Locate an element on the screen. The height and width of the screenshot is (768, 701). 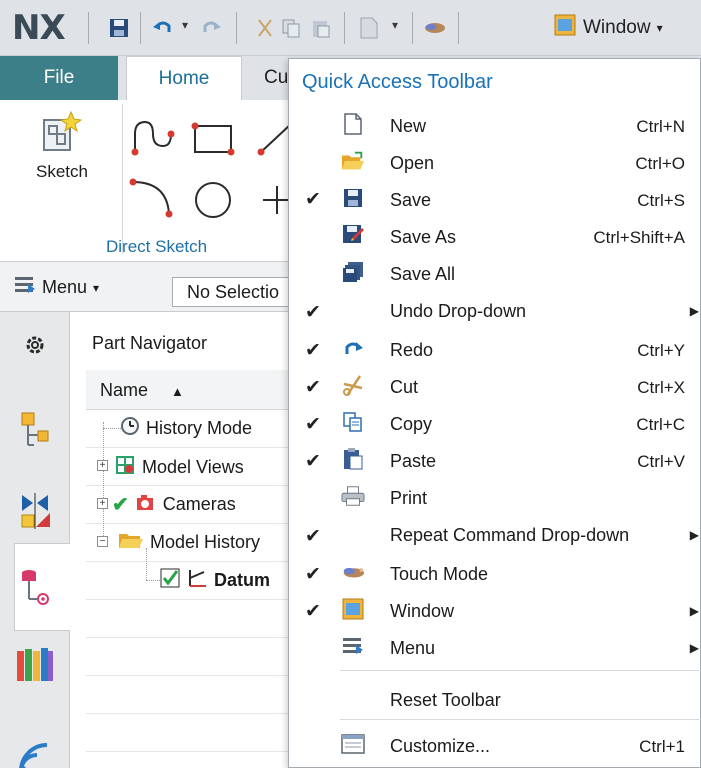
menu-item-repeat-command-dropdown: ✔ Repeat Command Drop-down ▶ is located at coordinates (494, 533).